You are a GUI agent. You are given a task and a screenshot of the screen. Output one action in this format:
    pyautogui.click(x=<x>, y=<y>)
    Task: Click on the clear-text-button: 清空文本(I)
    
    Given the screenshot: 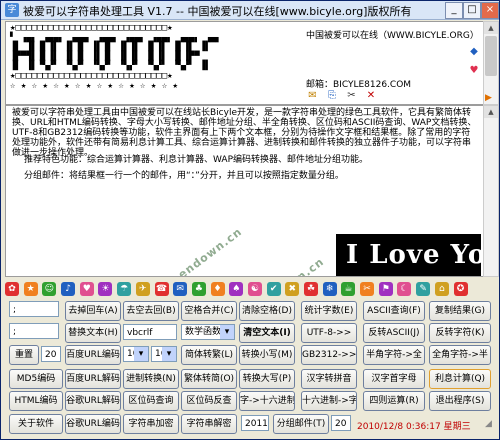 What is the action you would take?
    pyautogui.click(x=267, y=333)
    